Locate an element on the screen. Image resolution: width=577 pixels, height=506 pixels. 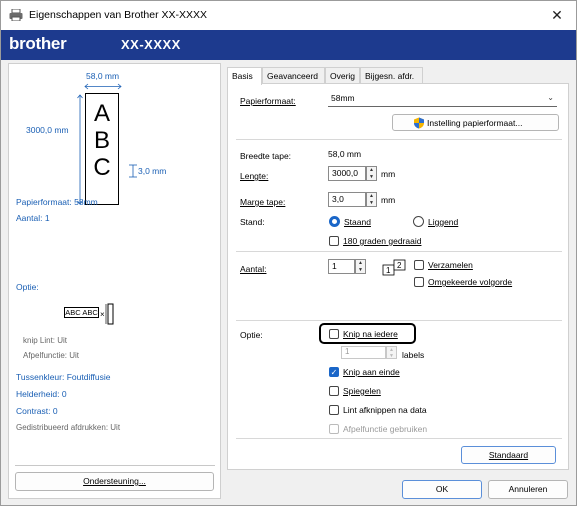
svg-text: 1 is located at coordinates (388, 270).